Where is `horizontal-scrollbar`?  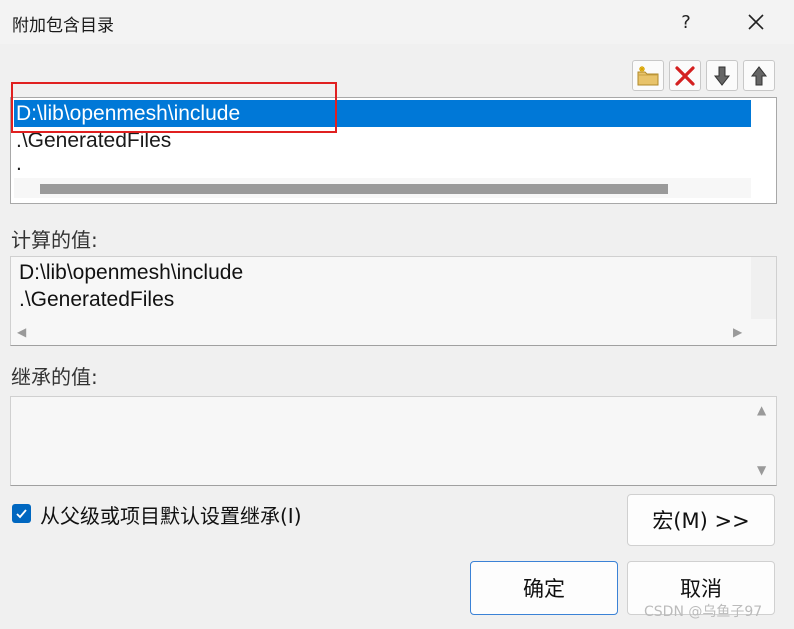
horizontal-scrollbar is located at coordinates (382, 188).